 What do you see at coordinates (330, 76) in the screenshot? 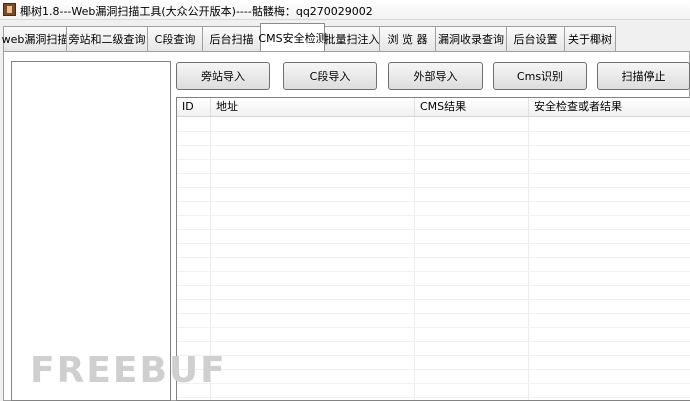
I see `import-c-button: C段导入` at bounding box center [330, 76].